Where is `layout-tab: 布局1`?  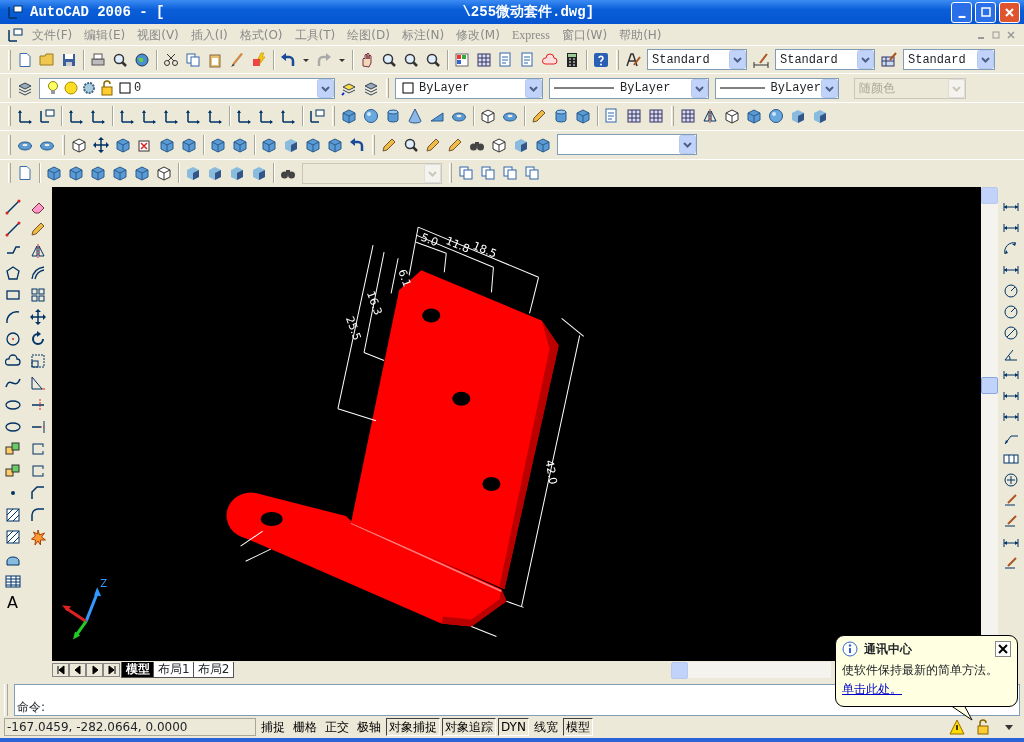 layout-tab: 布局1 is located at coordinates (174, 669).